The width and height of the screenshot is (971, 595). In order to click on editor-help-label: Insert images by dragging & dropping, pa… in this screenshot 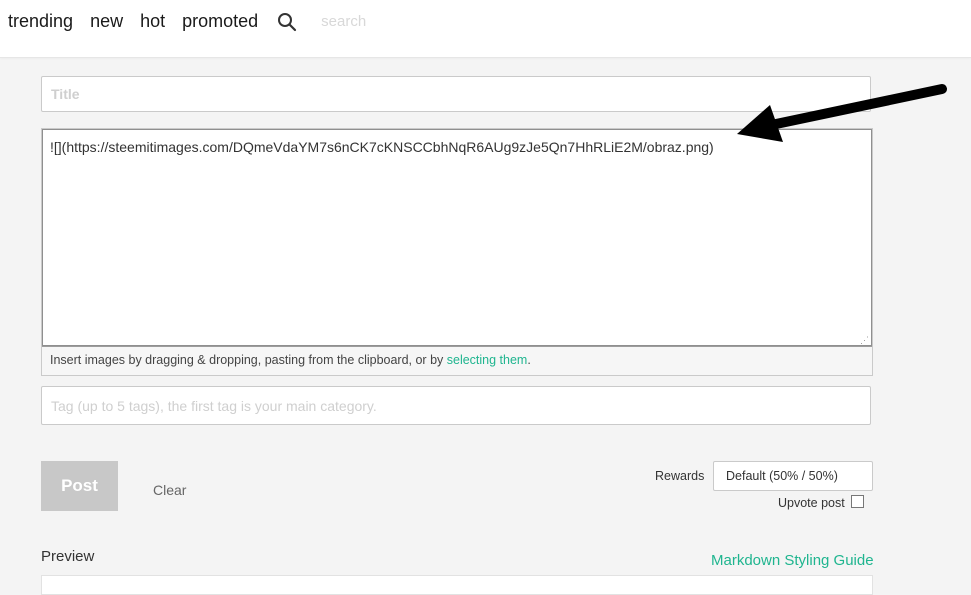, I will do `click(248, 360)`.